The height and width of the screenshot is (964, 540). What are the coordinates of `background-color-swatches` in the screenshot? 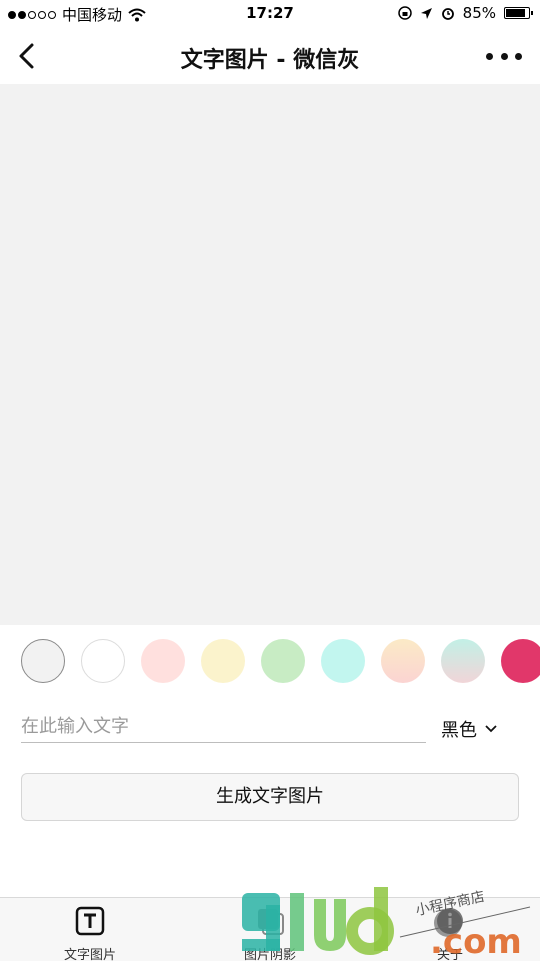 It's located at (280, 662).